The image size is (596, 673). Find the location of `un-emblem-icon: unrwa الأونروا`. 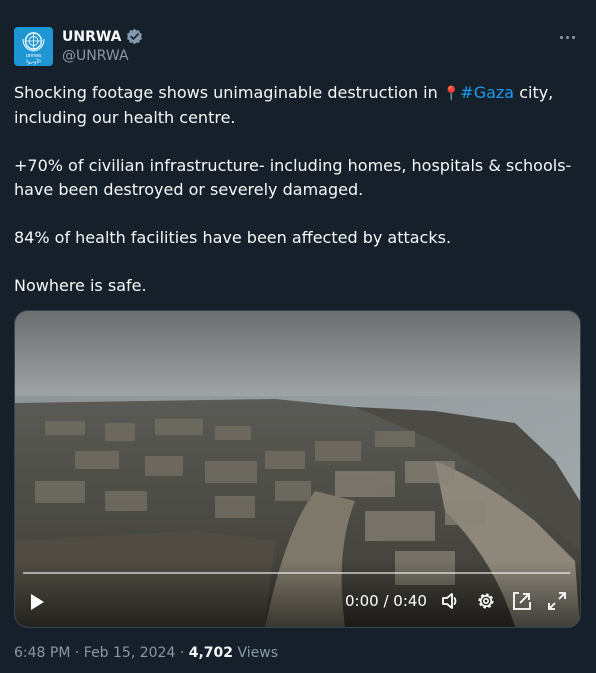

un-emblem-icon: unrwa الأونروا is located at coordinates (33, 46).